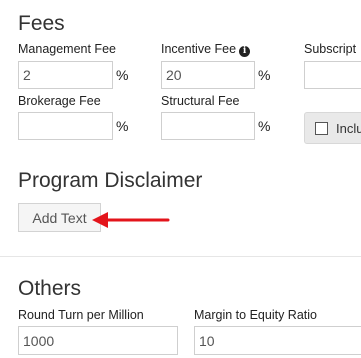 This screenshot has width=361, height=358. What do you see at coordinates (208, 75) in the screenshot?
I see `incentive-fee-input` at bounding box center [208, 75].